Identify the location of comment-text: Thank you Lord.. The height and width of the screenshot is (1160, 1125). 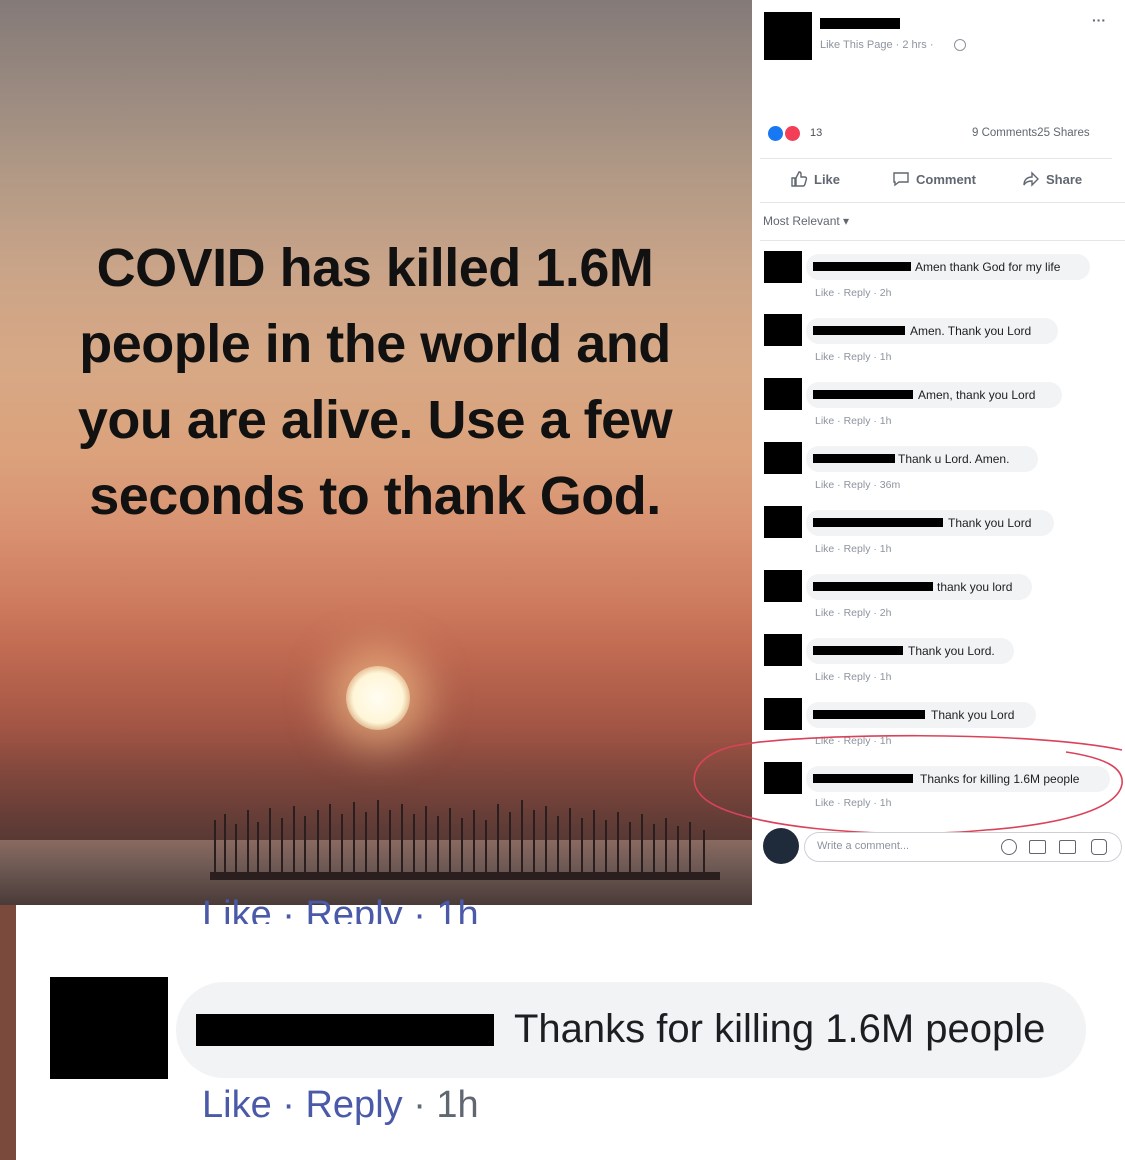
(951, 651).